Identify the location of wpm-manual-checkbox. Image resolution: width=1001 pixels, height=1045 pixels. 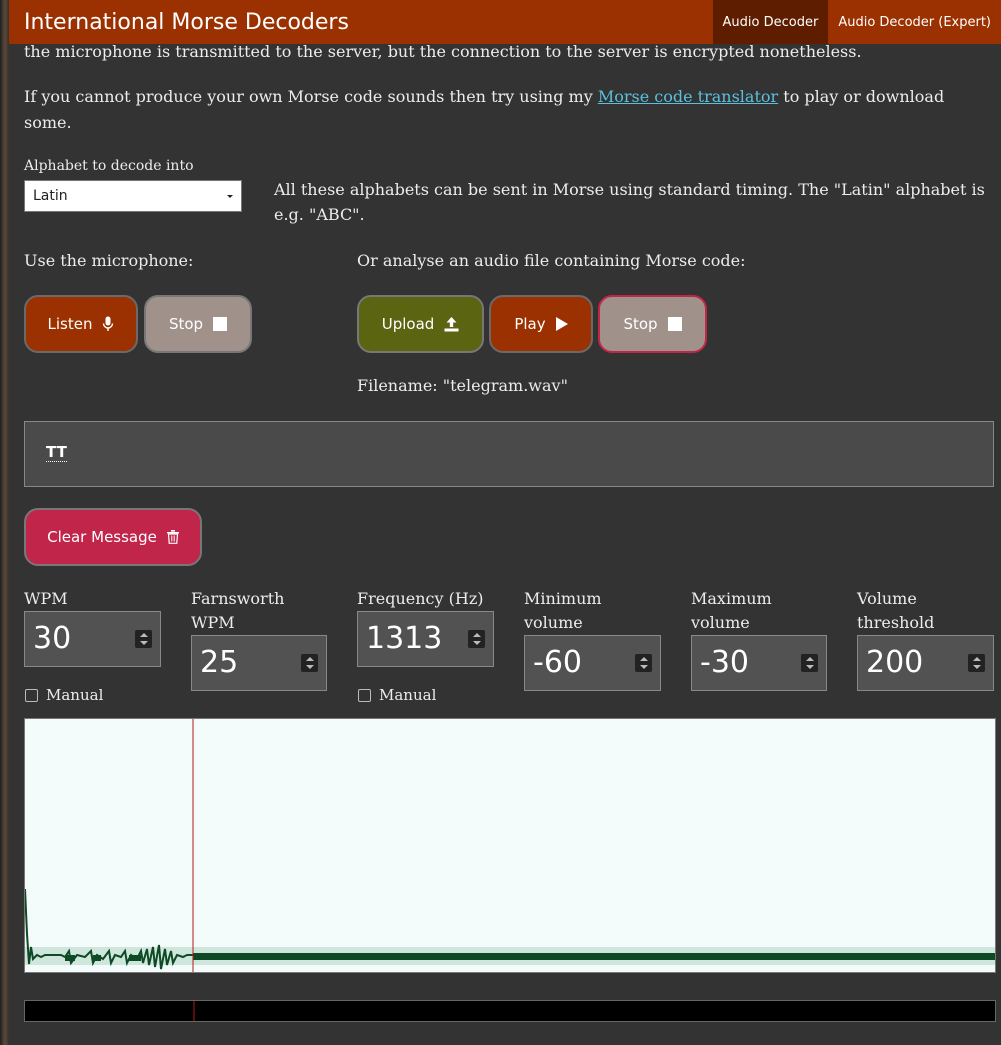
(31, 695).